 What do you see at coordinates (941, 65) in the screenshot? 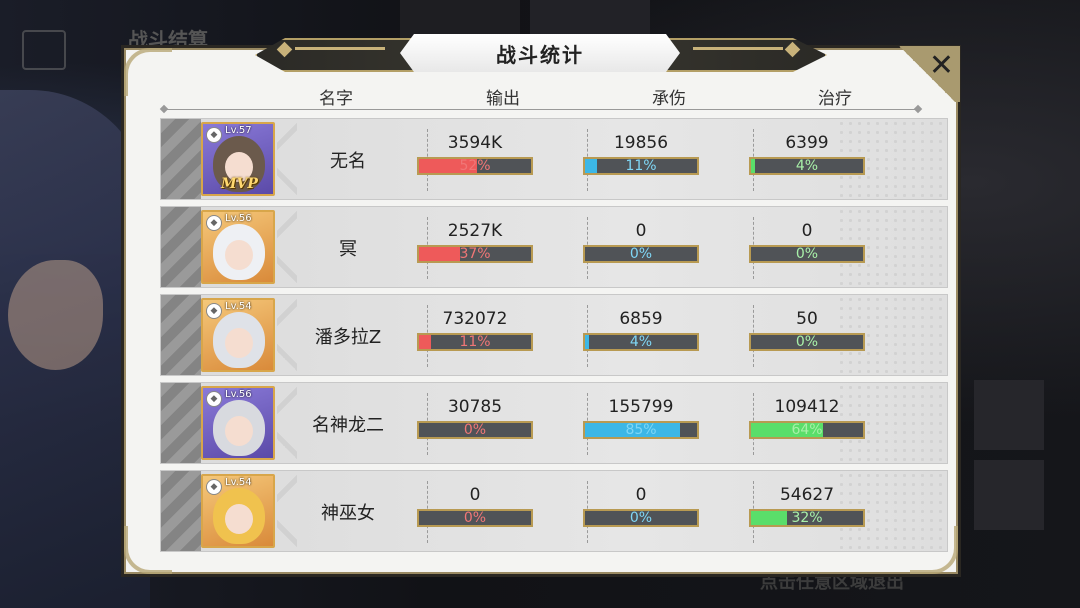
I see `close-icon: ✕` at bounding box center [941, 65].